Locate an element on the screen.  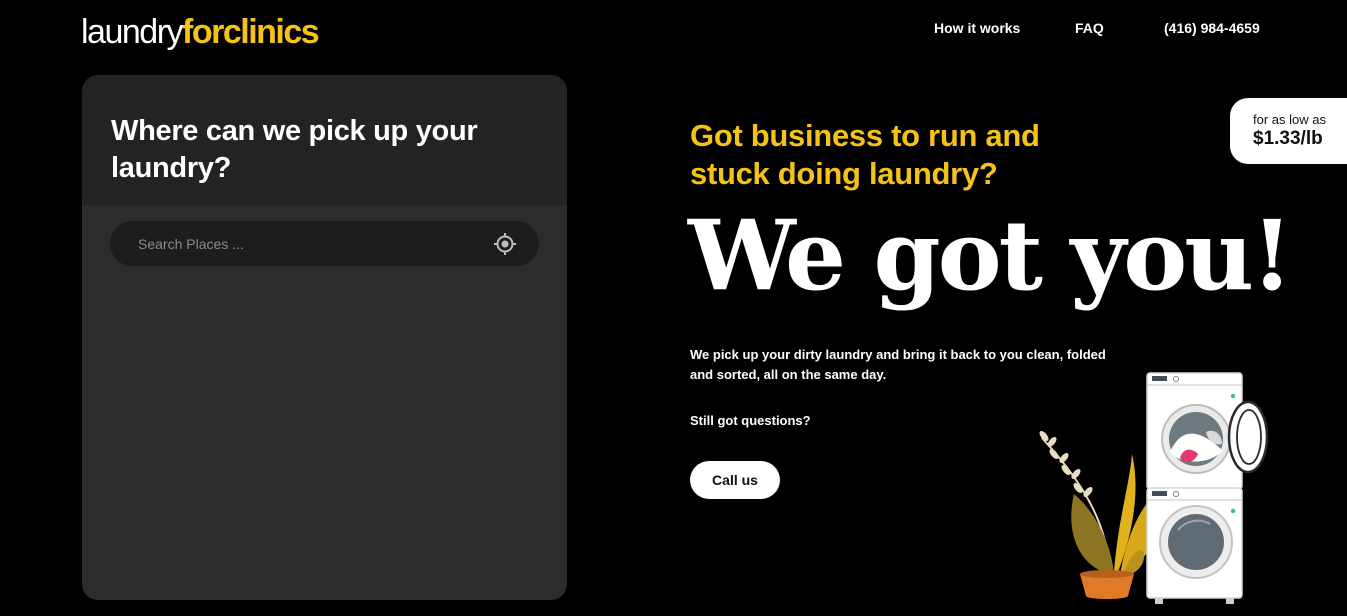
laundry-illustration is located at coordinates (1155, 490).